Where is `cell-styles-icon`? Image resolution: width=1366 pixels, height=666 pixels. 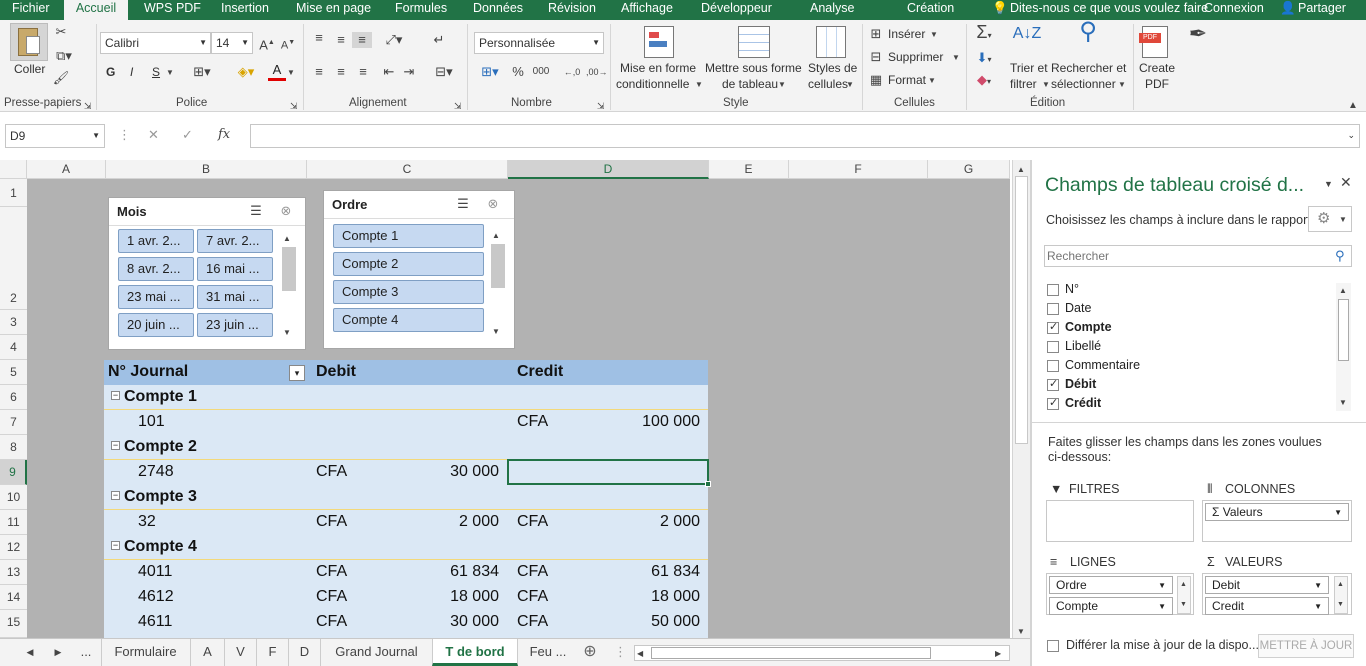
cell-styles-icon is located at coordinates (831, 42).